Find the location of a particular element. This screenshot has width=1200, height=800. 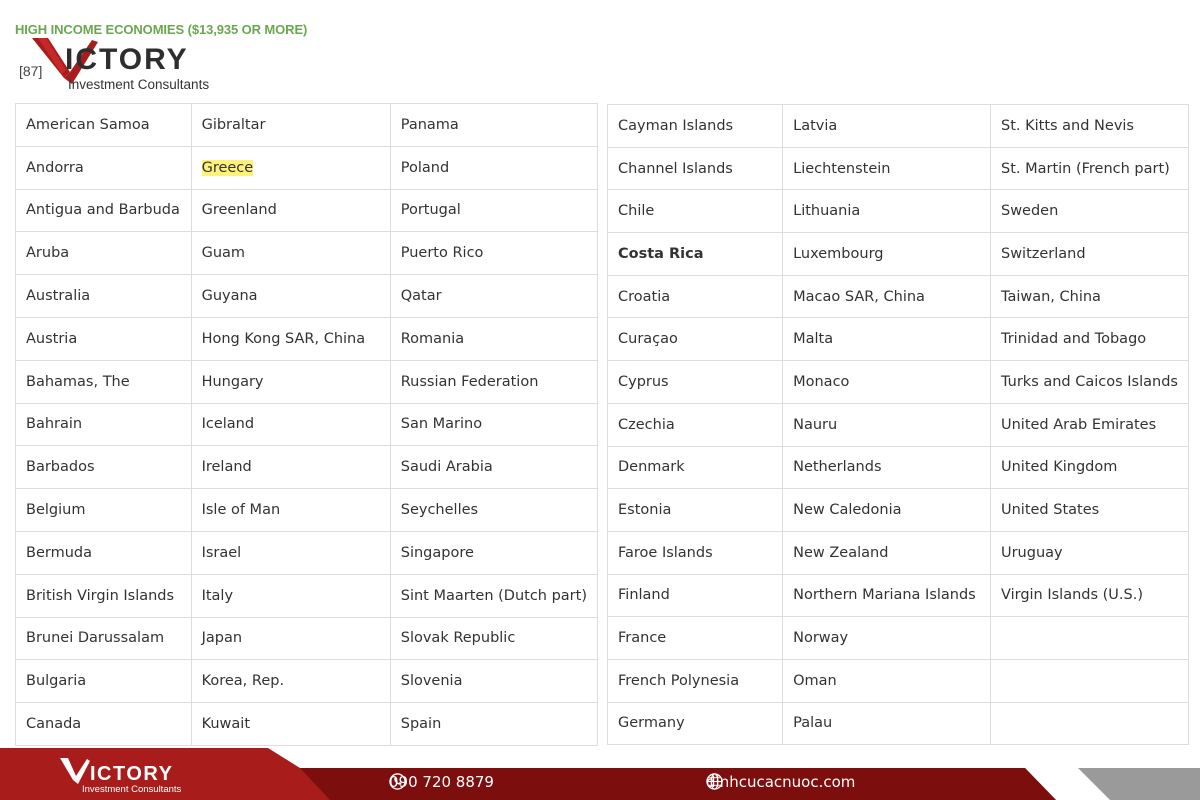

table-cell: Luxembourg is located at coordinates (886, 254).